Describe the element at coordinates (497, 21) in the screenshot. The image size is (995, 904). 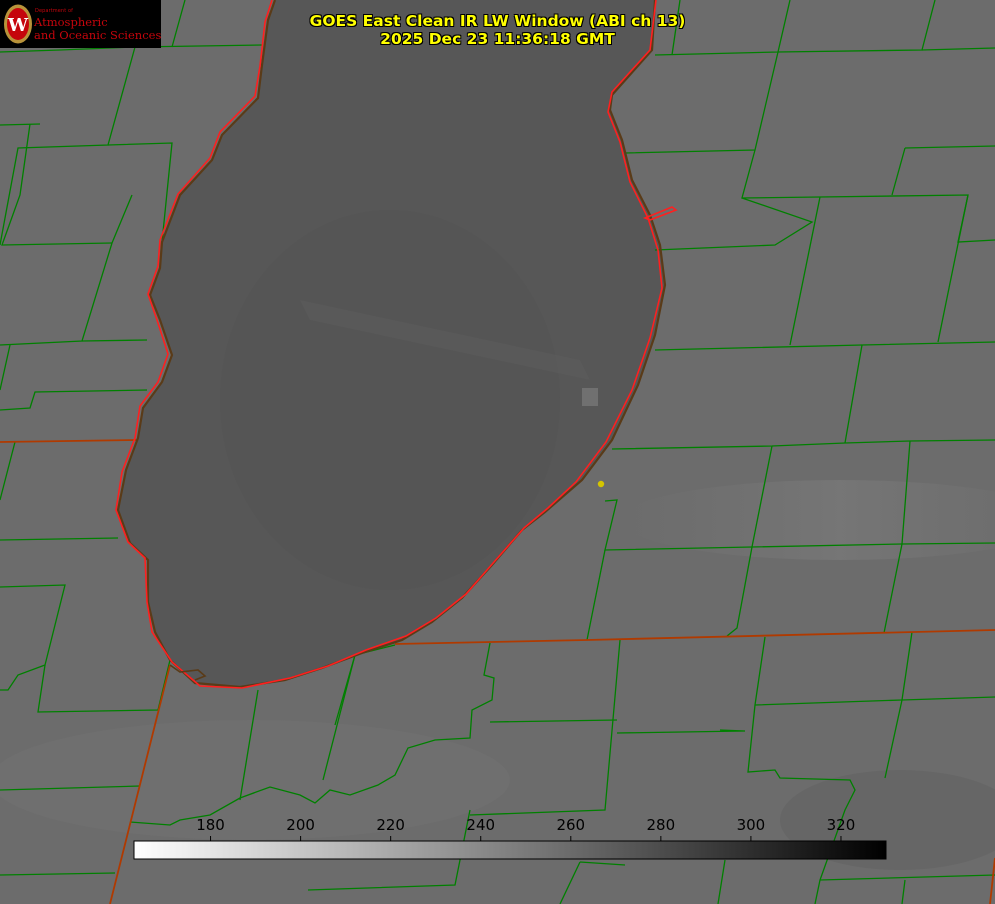
I see `image-title: GOES East Clean IR LW Window (ABI ch 13)` at that location.